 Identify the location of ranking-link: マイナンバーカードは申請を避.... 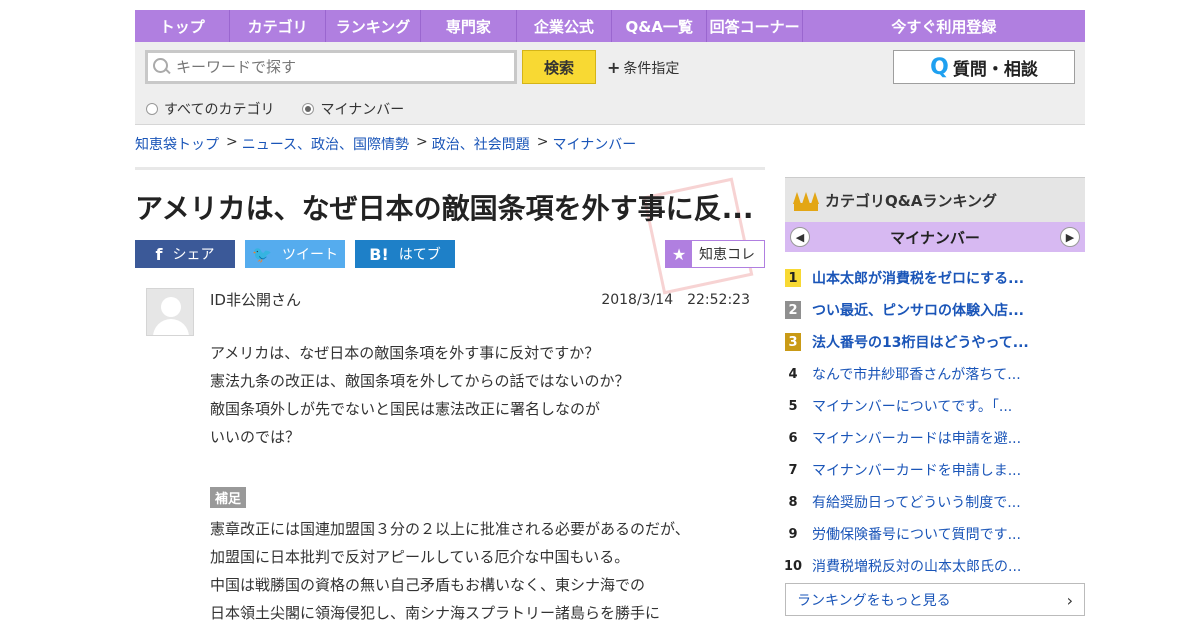
(916, 438).